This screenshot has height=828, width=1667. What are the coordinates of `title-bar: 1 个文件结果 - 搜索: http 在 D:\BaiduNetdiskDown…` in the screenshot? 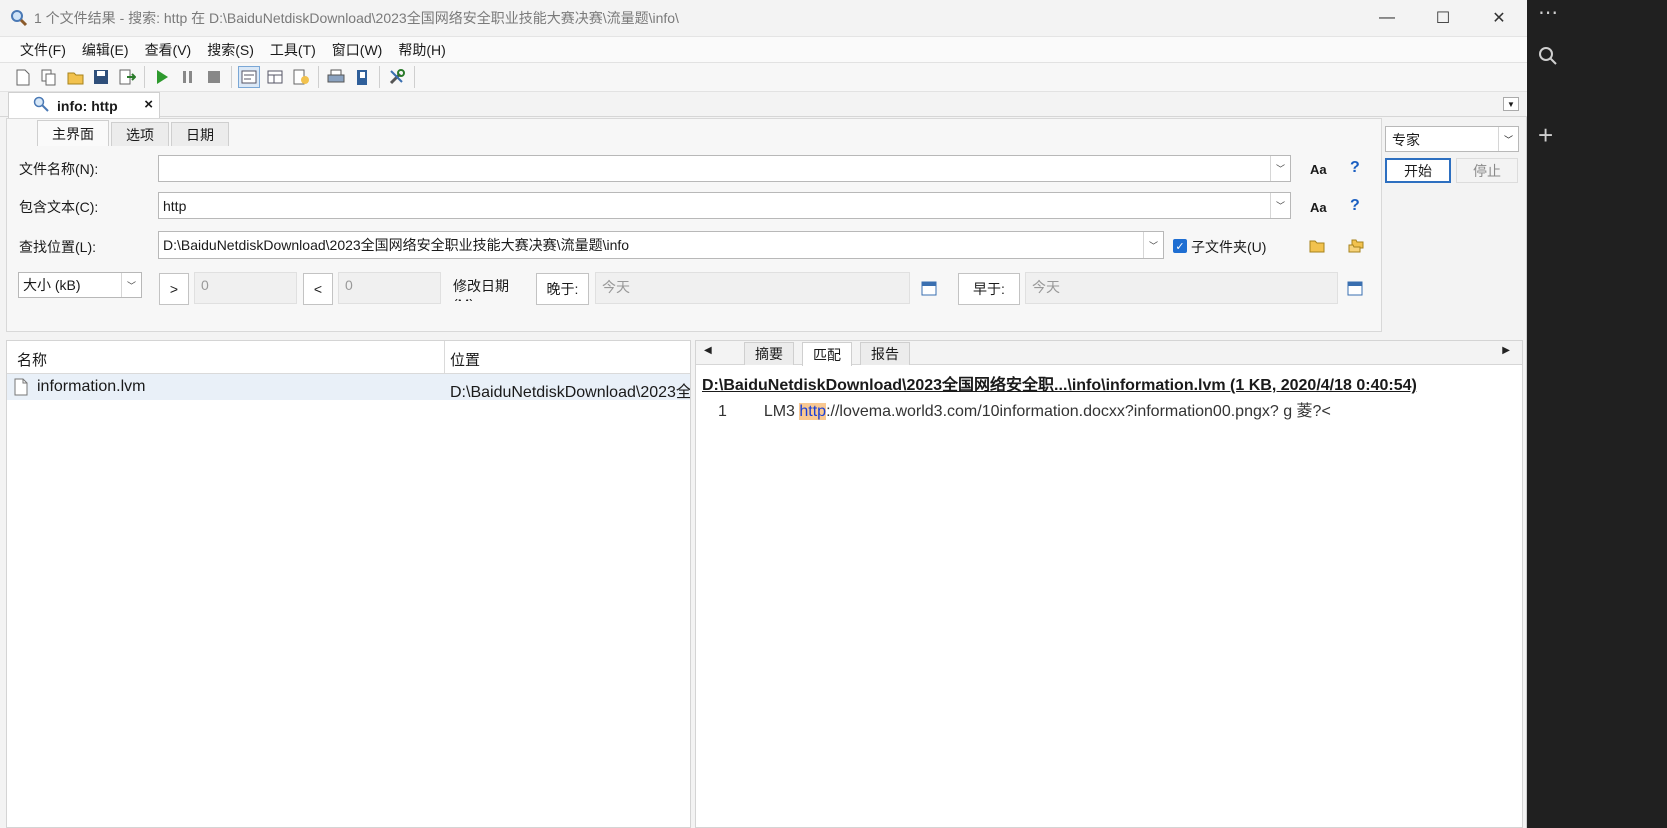 It's located at (763, 18).